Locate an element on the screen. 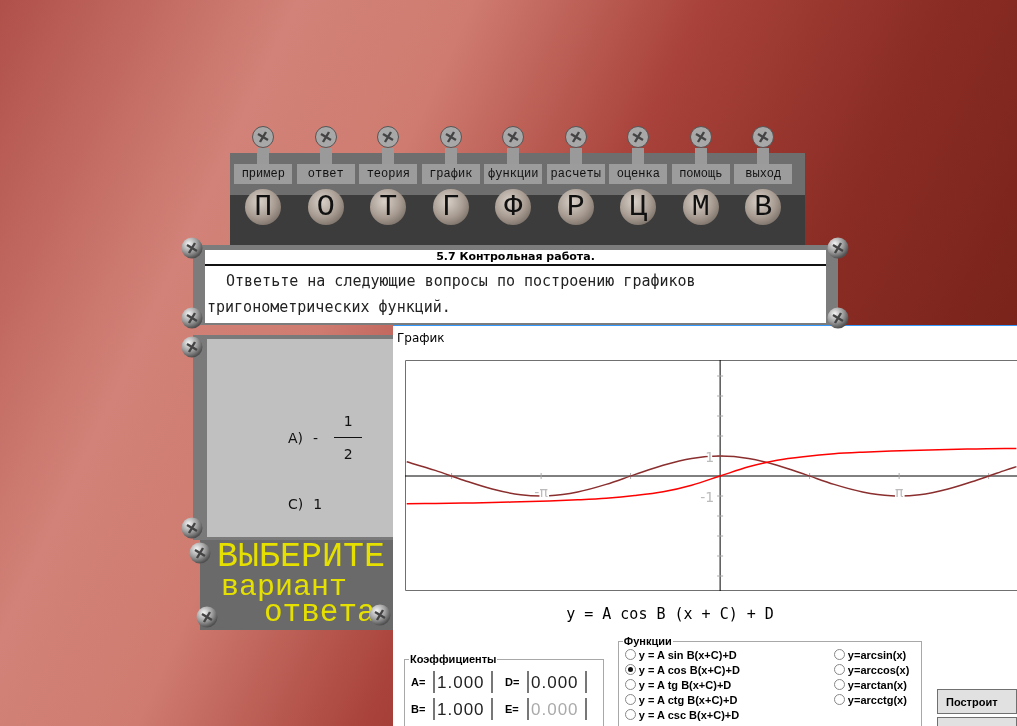  radio-label: y=arcctg(x) is located at coordinates (877, 699).